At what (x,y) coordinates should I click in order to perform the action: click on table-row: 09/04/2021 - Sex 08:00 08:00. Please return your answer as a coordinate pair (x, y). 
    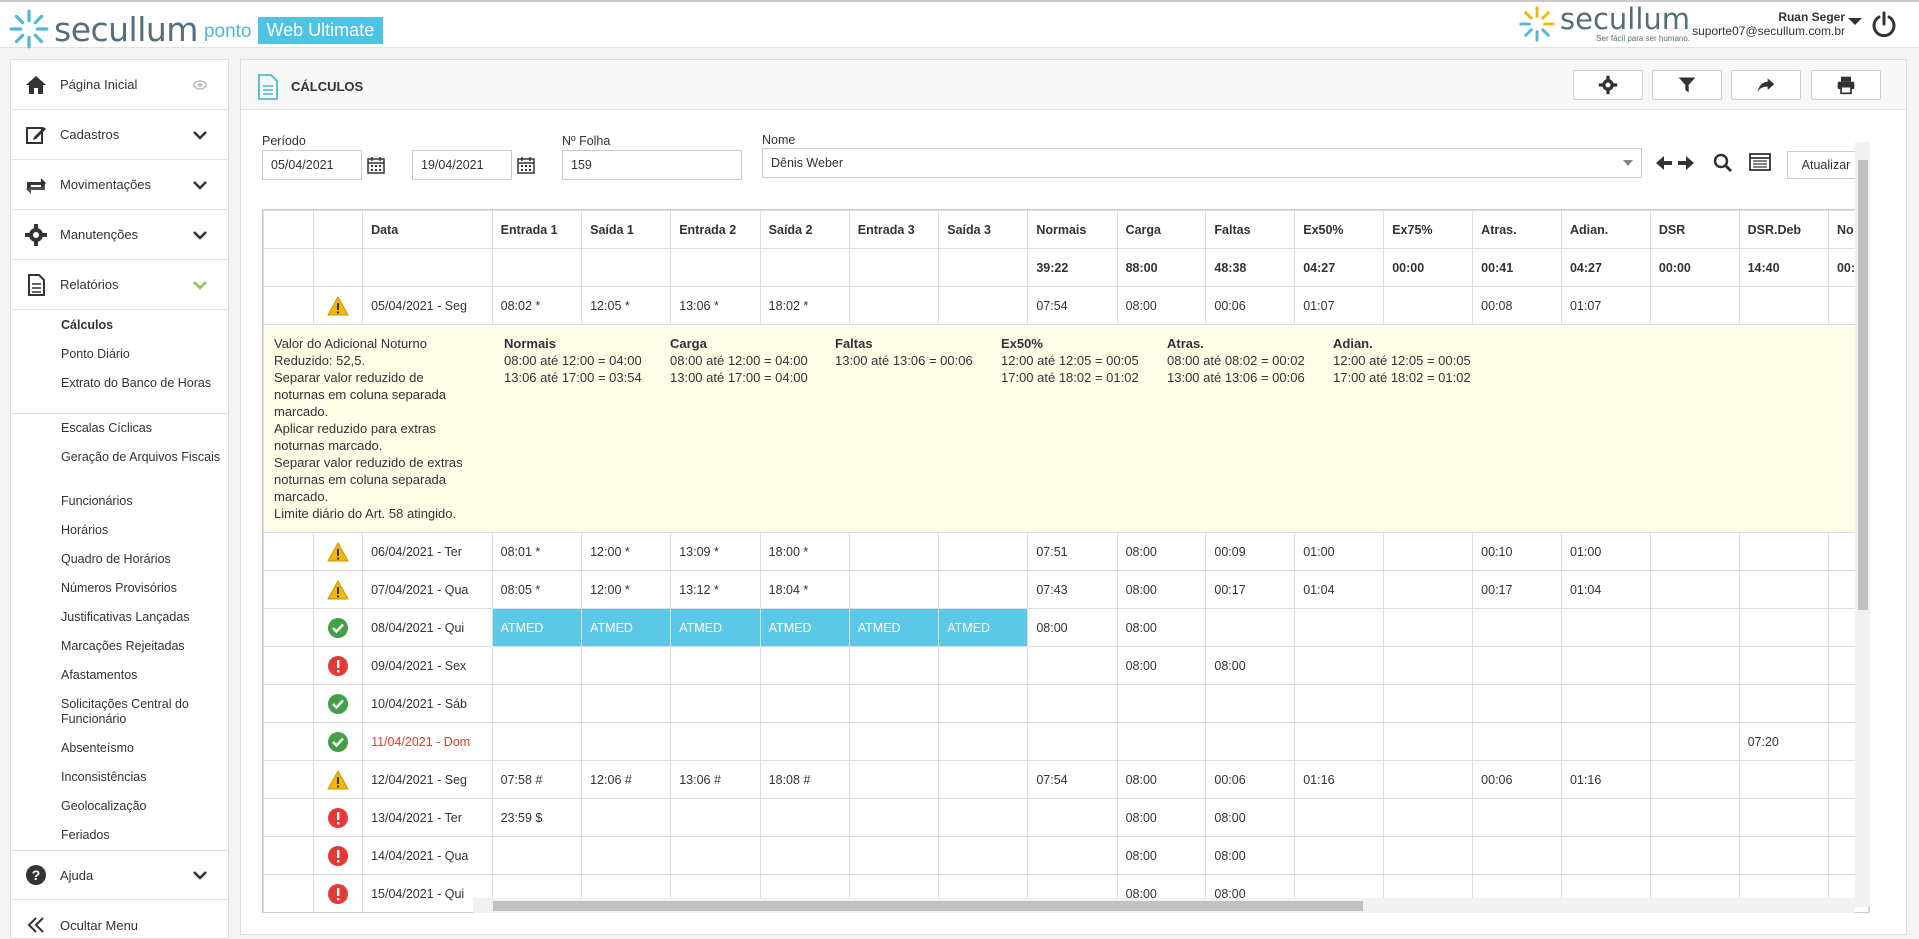
    Looking at the image, I should click on (1066, 665).